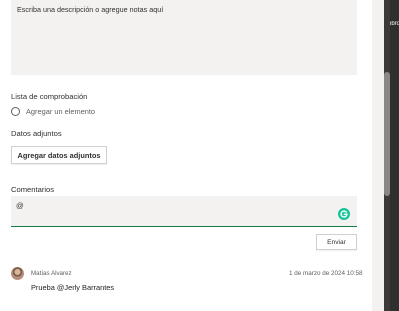  What do you see at coordinates (336, 242) in the screenshot?
I see `send-comment-button: Enviar` at bounding box center [336, 242].